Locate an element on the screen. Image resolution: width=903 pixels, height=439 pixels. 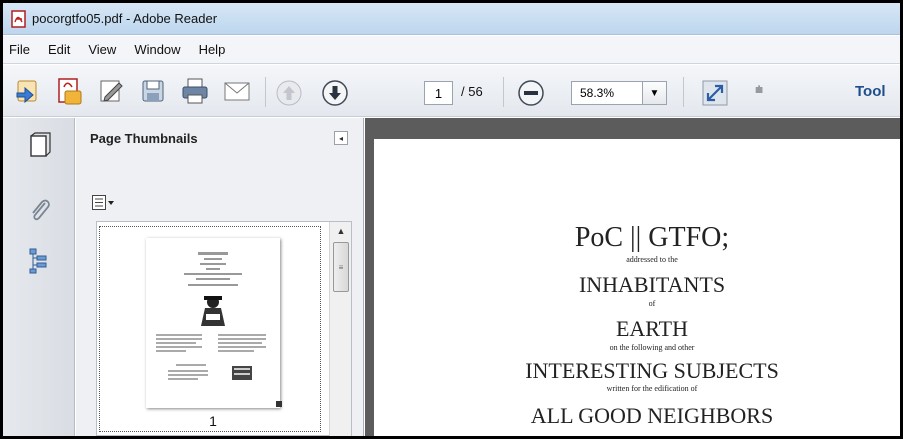
doc-subline: on the following and other is located at coordinates (652, 347).